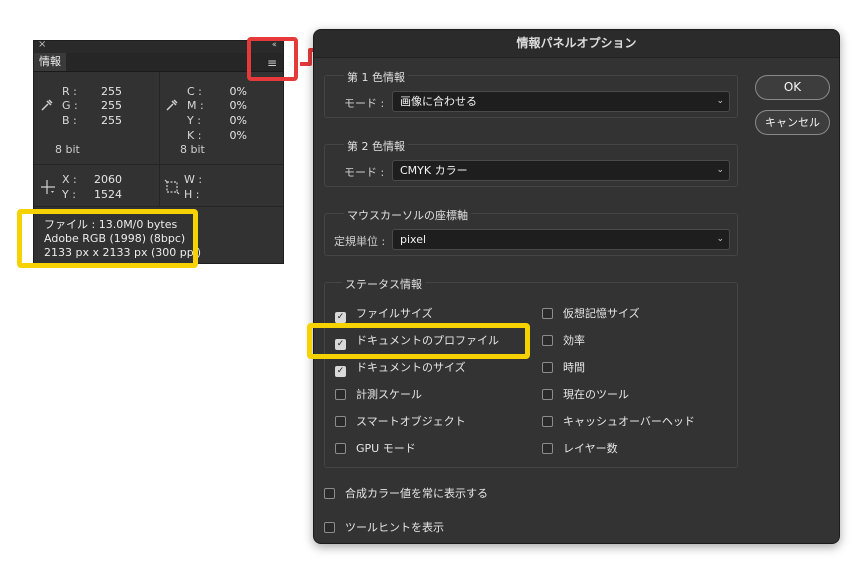  What do you see at coordinates (92, 120) in the screenshot?
I see `rgb-row: B :255` at bounding box center [92, 120].